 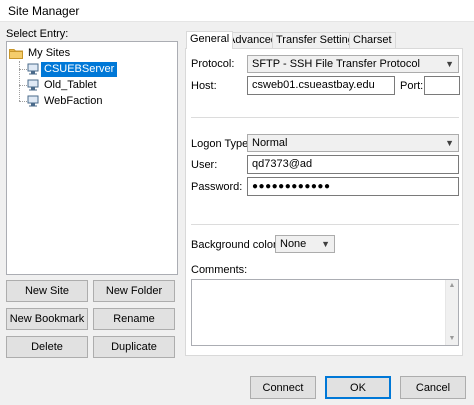 I want to click on tree-item-old-tablet: Old_Tablet, so click(x=63, y=85).